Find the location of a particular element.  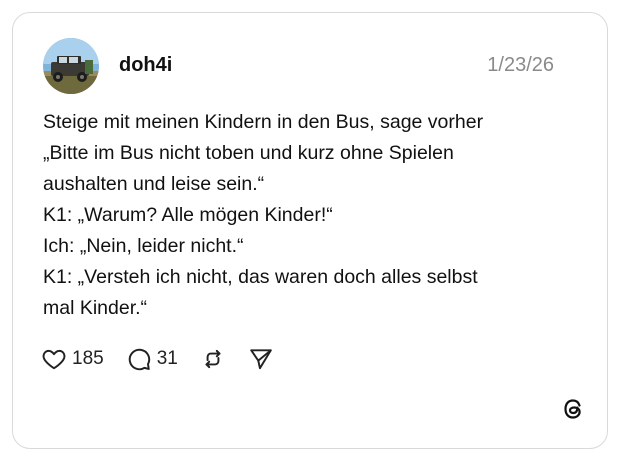

post-line: mal Kinder.“ is located at coordinates (95, 308).